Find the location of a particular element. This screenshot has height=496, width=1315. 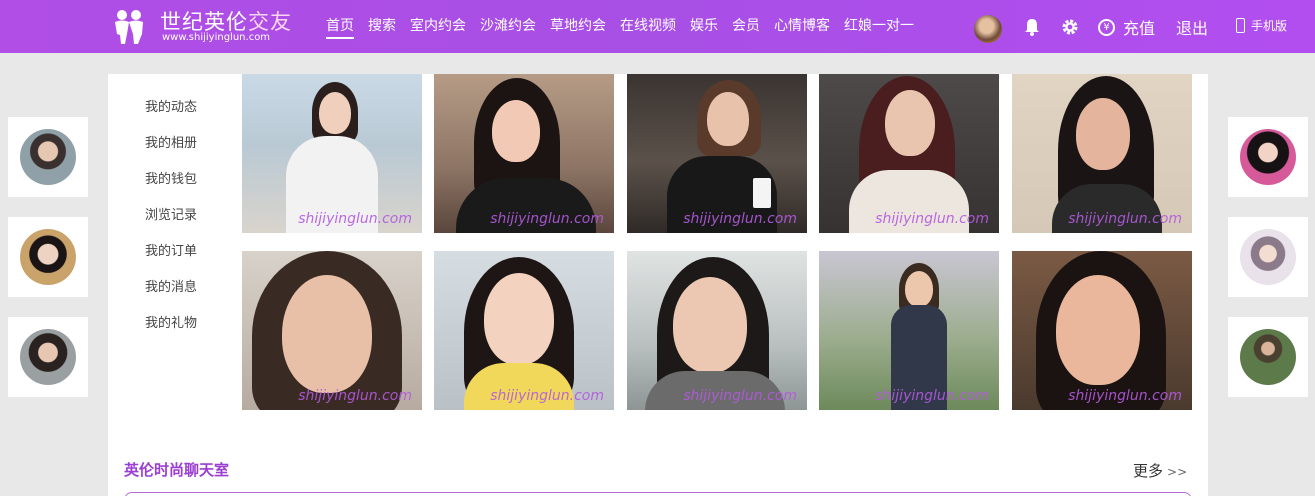

nav-lawn-date: 草地约会 is located at coordinates (578, 27).